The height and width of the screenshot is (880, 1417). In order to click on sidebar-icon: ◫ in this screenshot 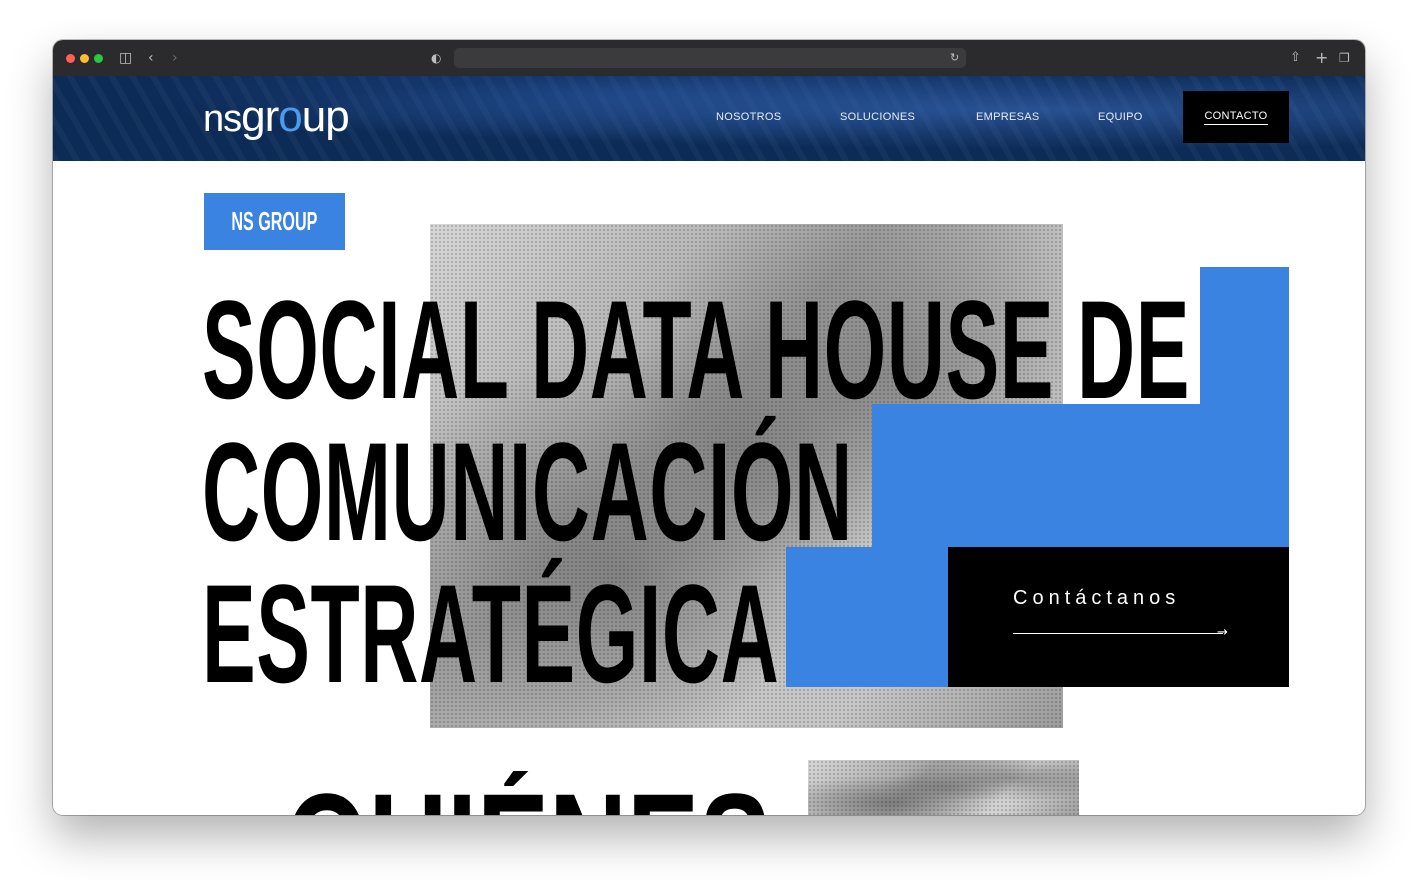, I will do `click(125, 58)`.